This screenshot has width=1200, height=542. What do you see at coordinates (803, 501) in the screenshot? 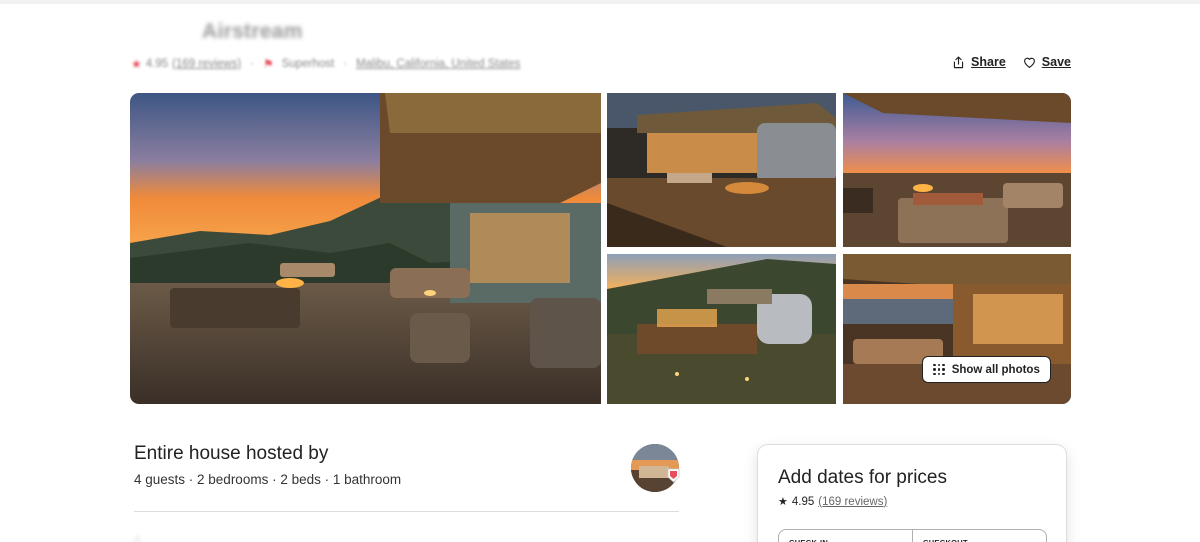
I see `booking-rating-value: 4.95` at bounding box center [803, 501].